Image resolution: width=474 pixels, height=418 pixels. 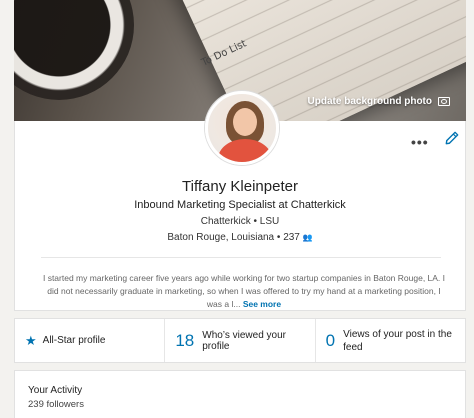 I want to click on profile-location: Baton Rouge, Louisiana • 237 👥, so click(x=240, y=237).